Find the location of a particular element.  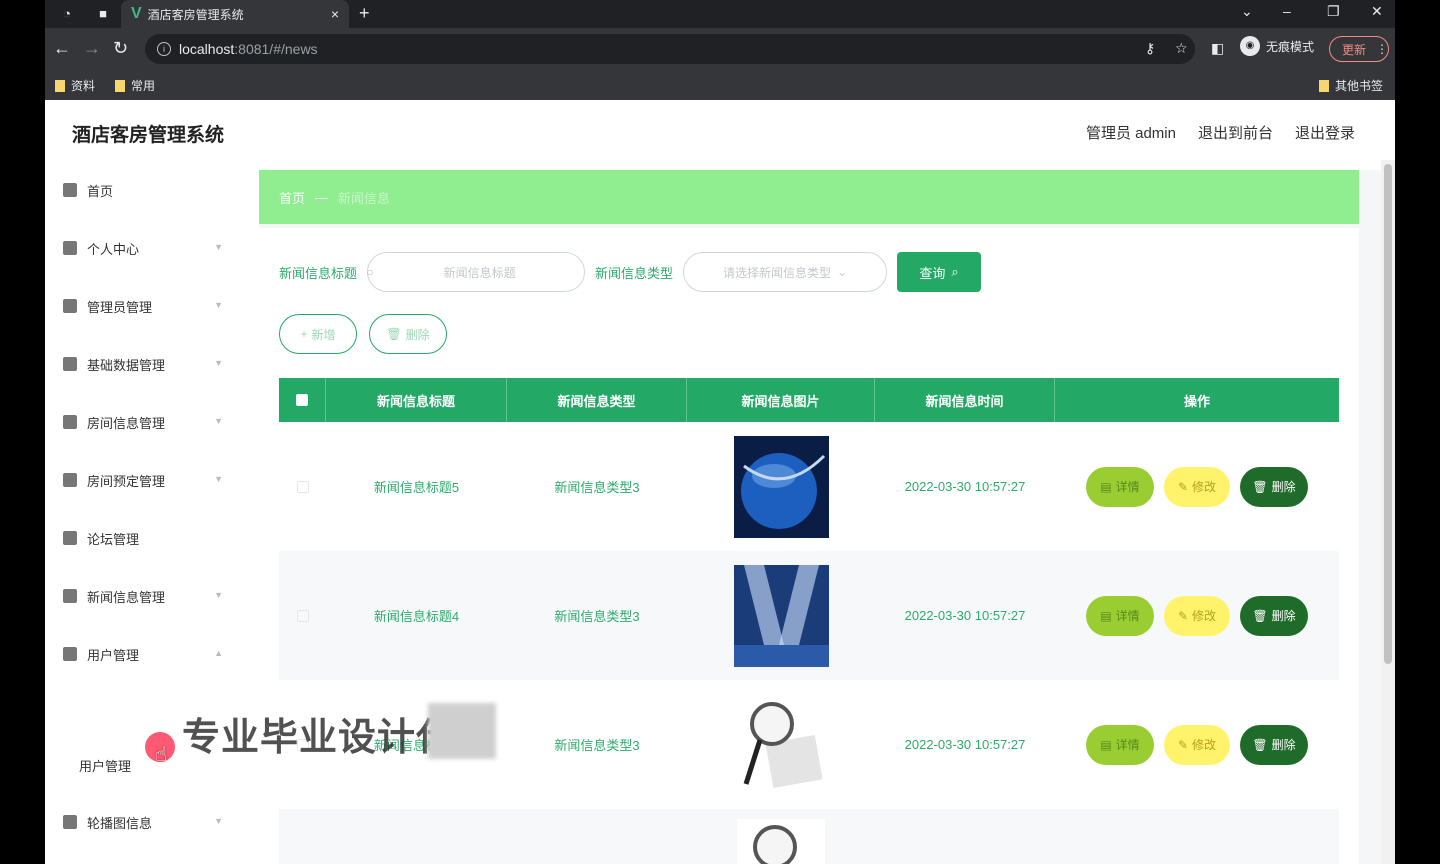

column-header: 操作 is located at coordinates (1196, 401).